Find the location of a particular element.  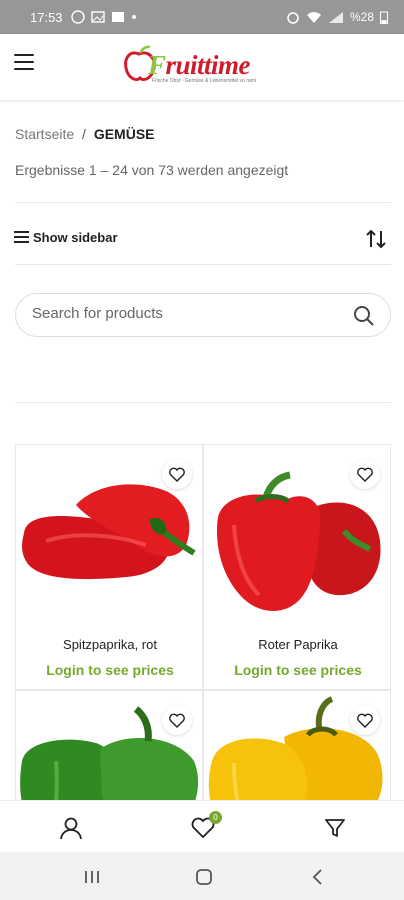

search-icon is located at coordinates (364, 316).